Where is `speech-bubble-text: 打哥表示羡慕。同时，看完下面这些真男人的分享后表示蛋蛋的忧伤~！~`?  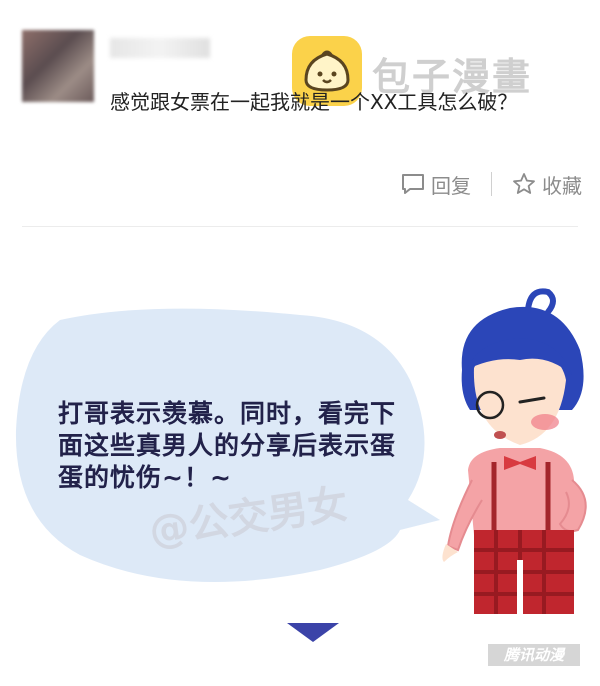
speech-bubble-text: 打哥表示羡慕。同时，看完下面这些真男人的分享后表示蛋蛋的忧伤~！~ is located at coordinates (227, 445).